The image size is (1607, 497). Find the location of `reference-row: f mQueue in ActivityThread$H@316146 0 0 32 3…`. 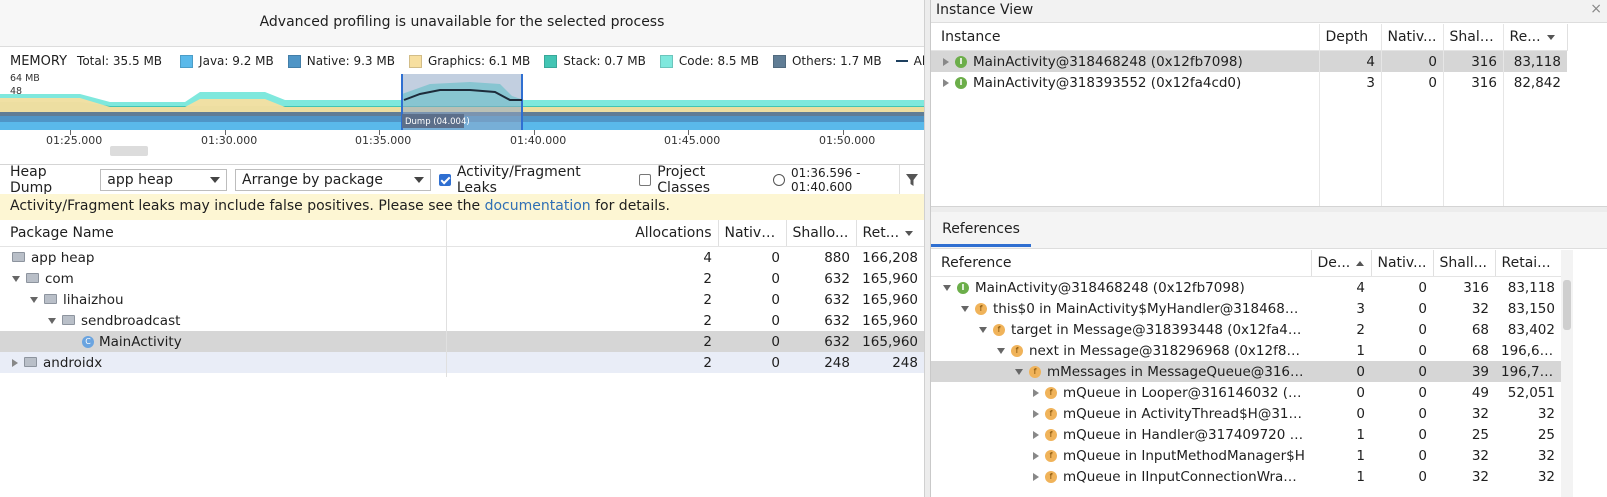

reference-row: f mQueue in ActivityThread$H@316146 0 0 32 3… is located at coordinates (1246, 413).